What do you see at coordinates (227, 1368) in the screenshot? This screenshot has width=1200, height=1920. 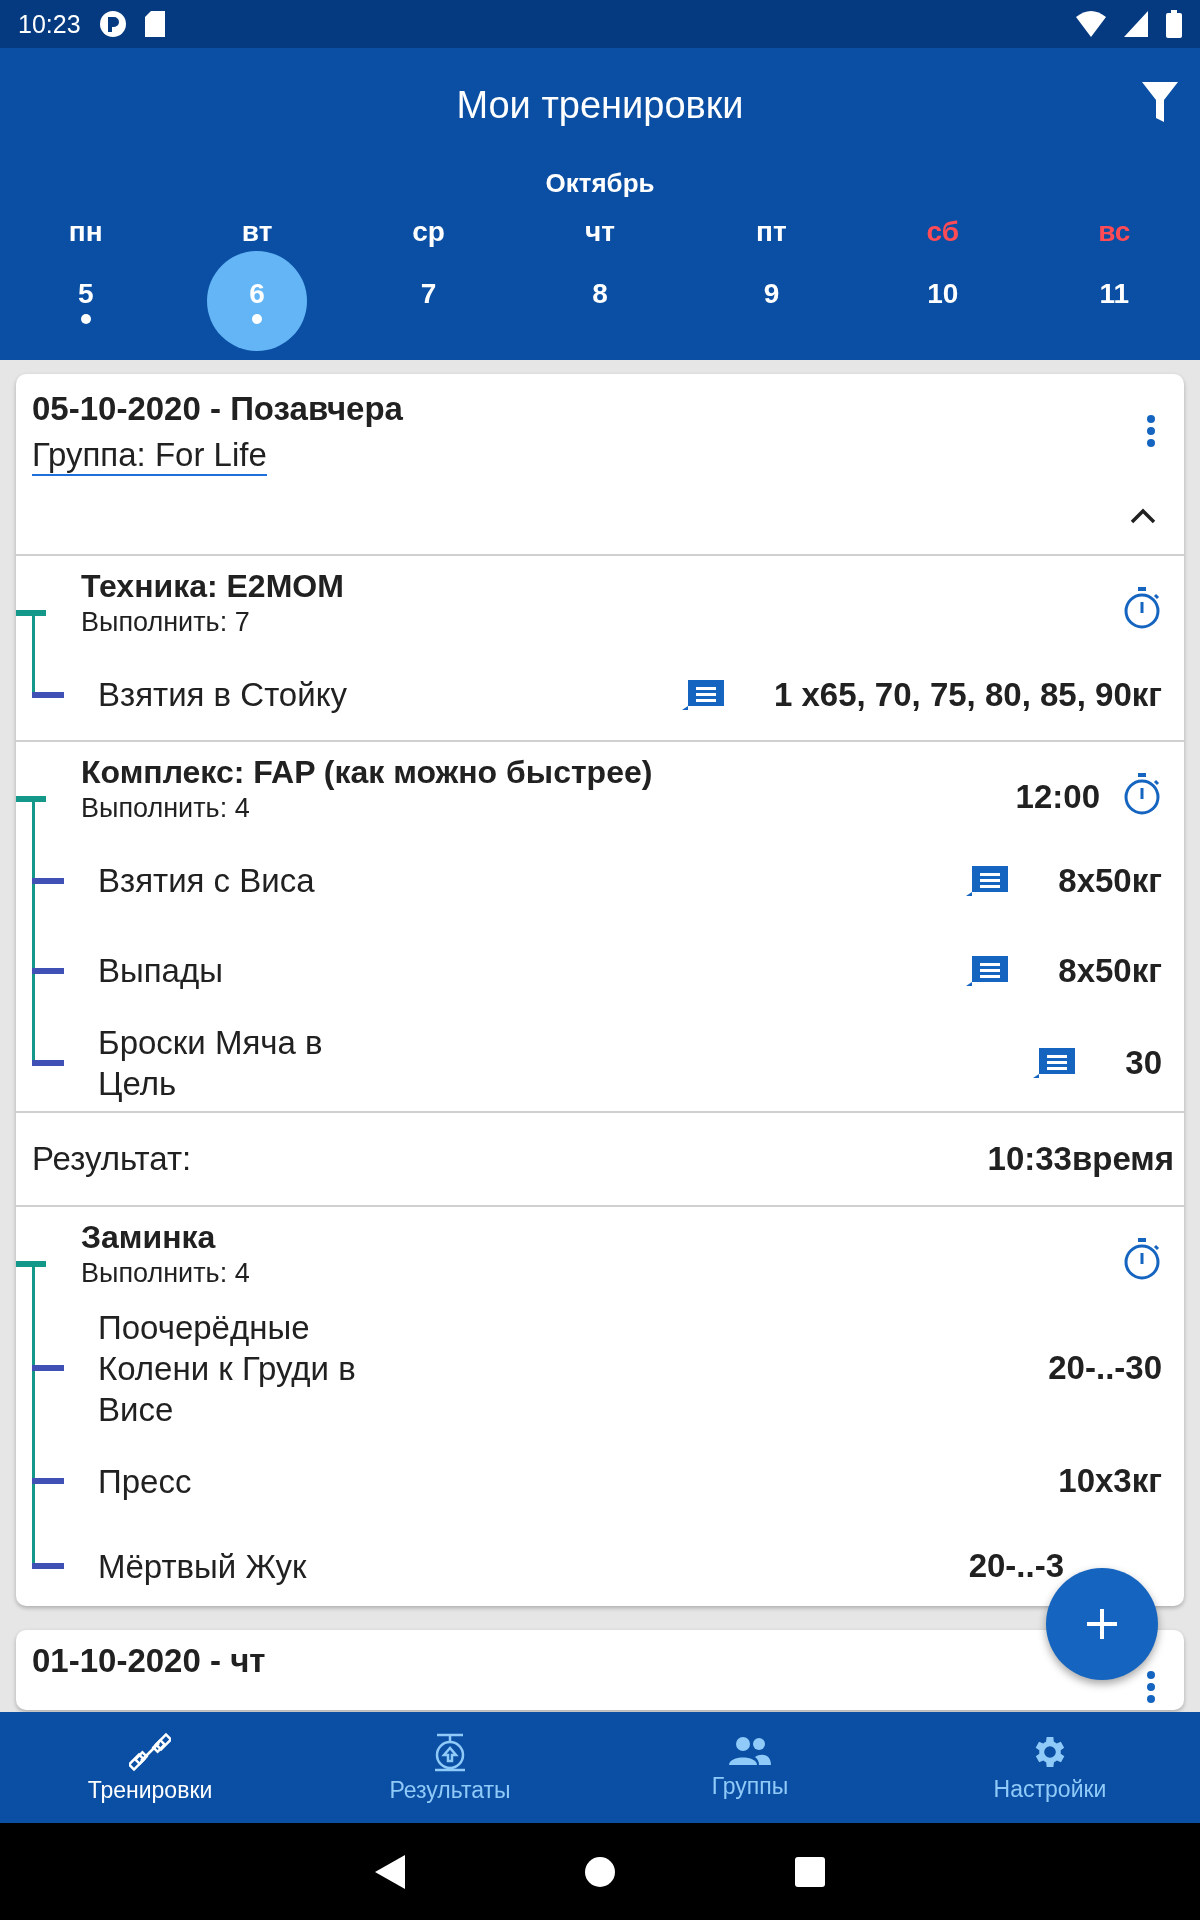 I see `exercise-name: Поочерёдные Колени к Груди в Висе` at bounding box center [227, 1368].